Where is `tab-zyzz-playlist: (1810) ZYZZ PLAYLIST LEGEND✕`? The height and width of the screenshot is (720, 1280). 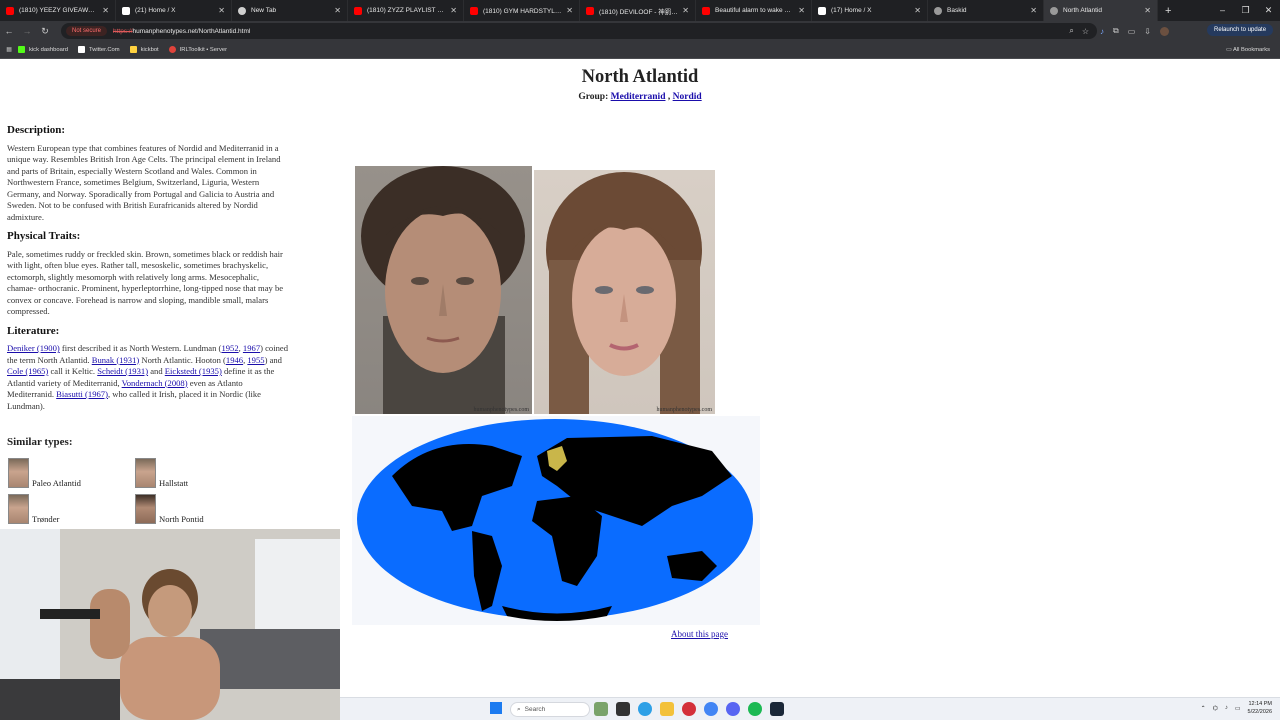
tab-zyzz-playlist: (1810) ZYZZ PLAYLIST LEGEND✕ is located at coordinates (406, 10).